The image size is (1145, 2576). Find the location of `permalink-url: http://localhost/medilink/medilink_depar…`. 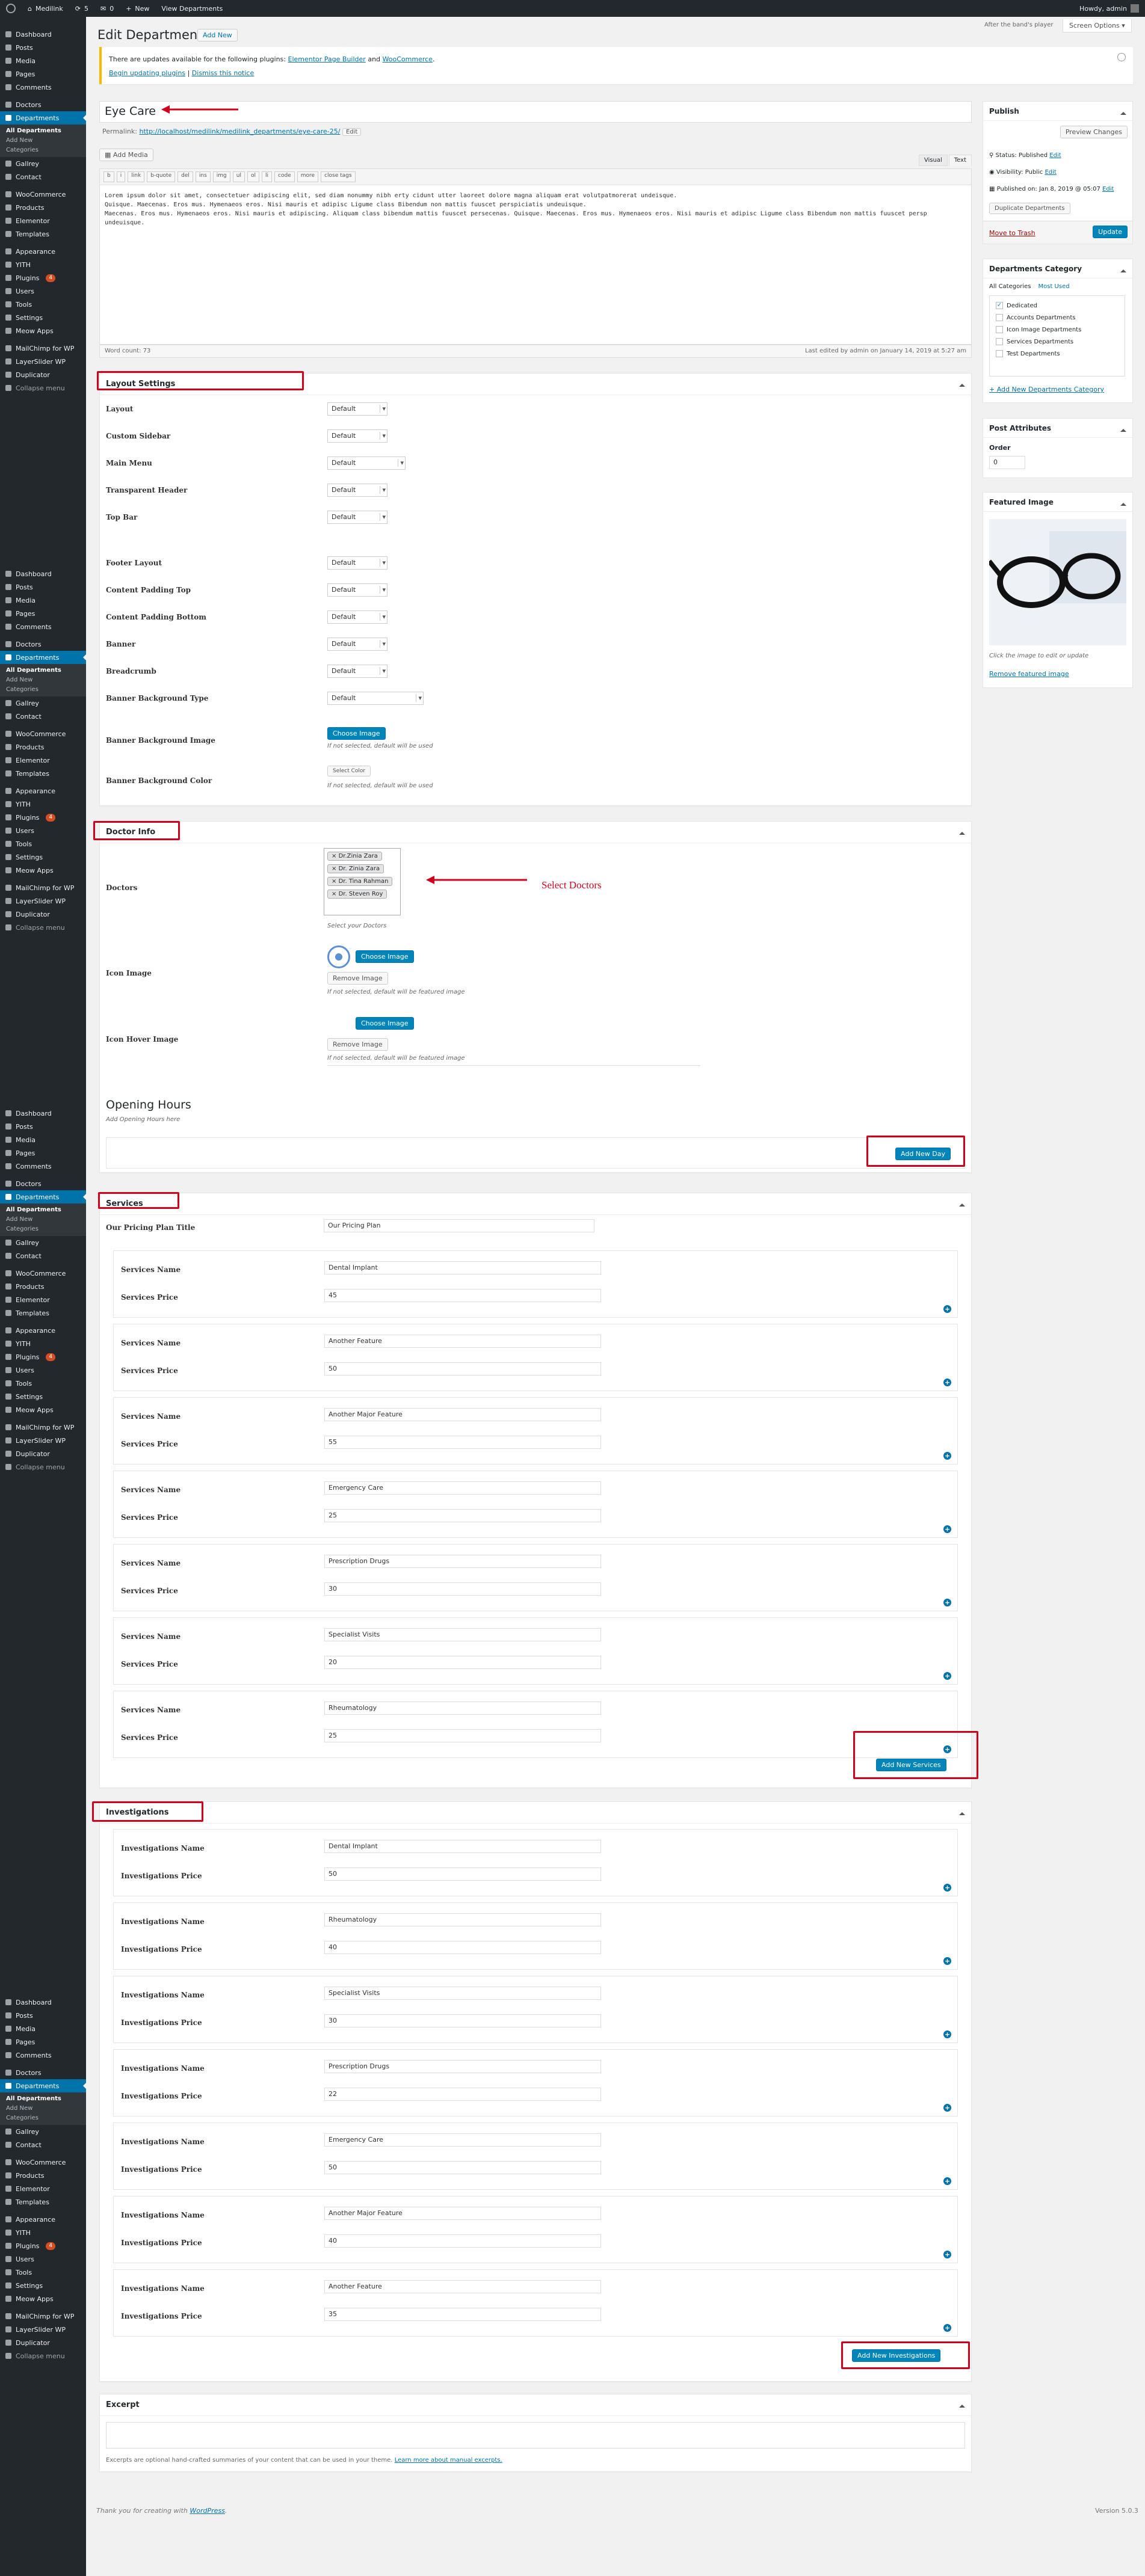

permalink-url: http://localhost/medilink/medilink_depar… is located at coordinates (239, 131).